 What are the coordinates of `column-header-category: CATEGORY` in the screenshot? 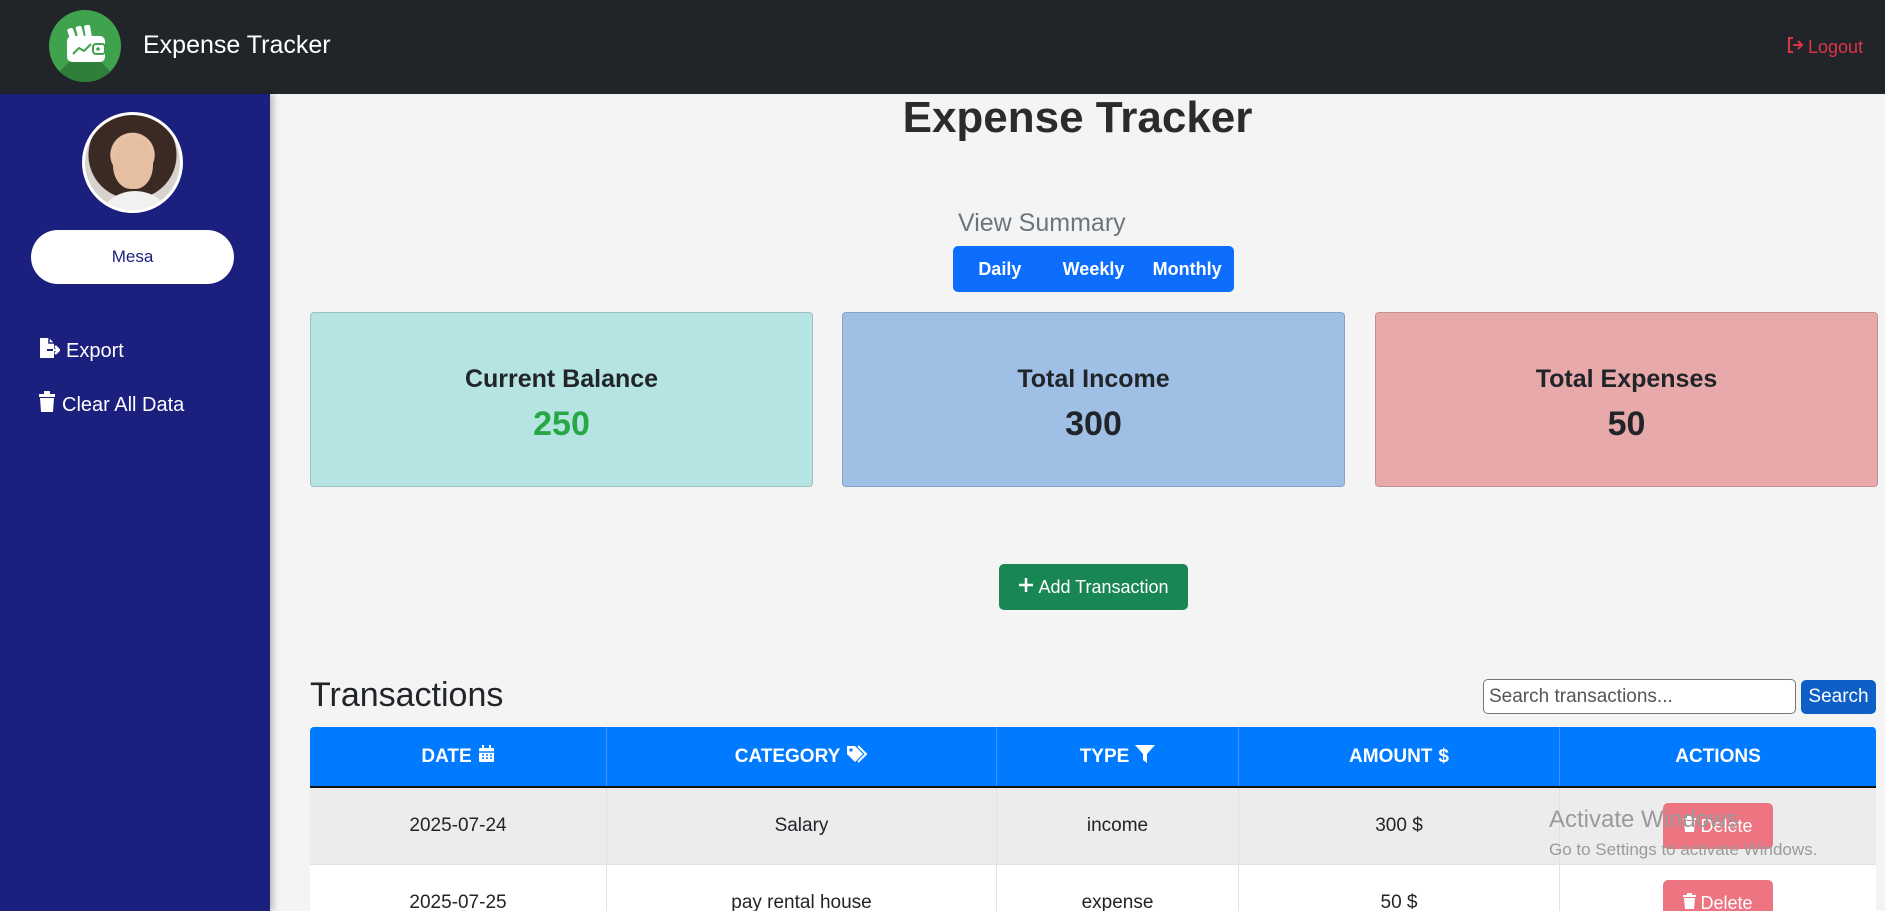 It's located at (802, 756).